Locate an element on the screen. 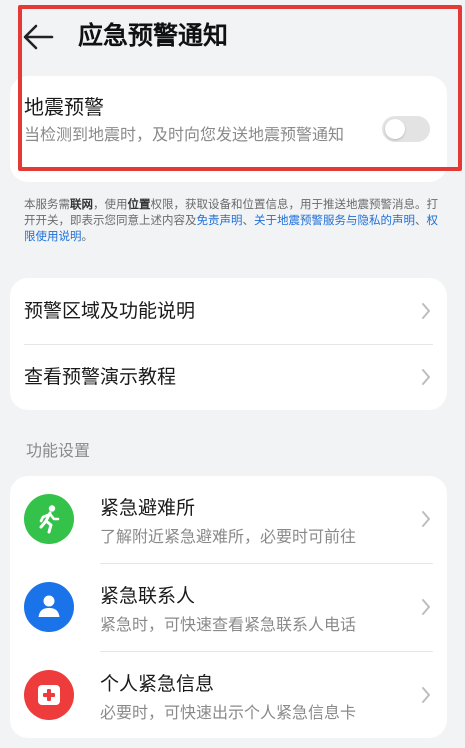 This screenshot has height=748, width=465. medical-card-icon is located at coordinates (49, 695).